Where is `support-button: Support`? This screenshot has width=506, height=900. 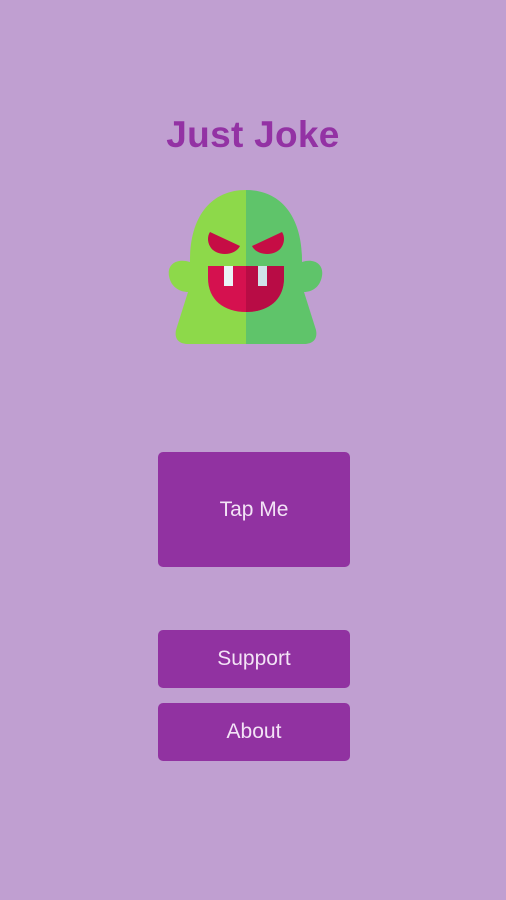 support-button: Support is located at coordinates (254, 659).